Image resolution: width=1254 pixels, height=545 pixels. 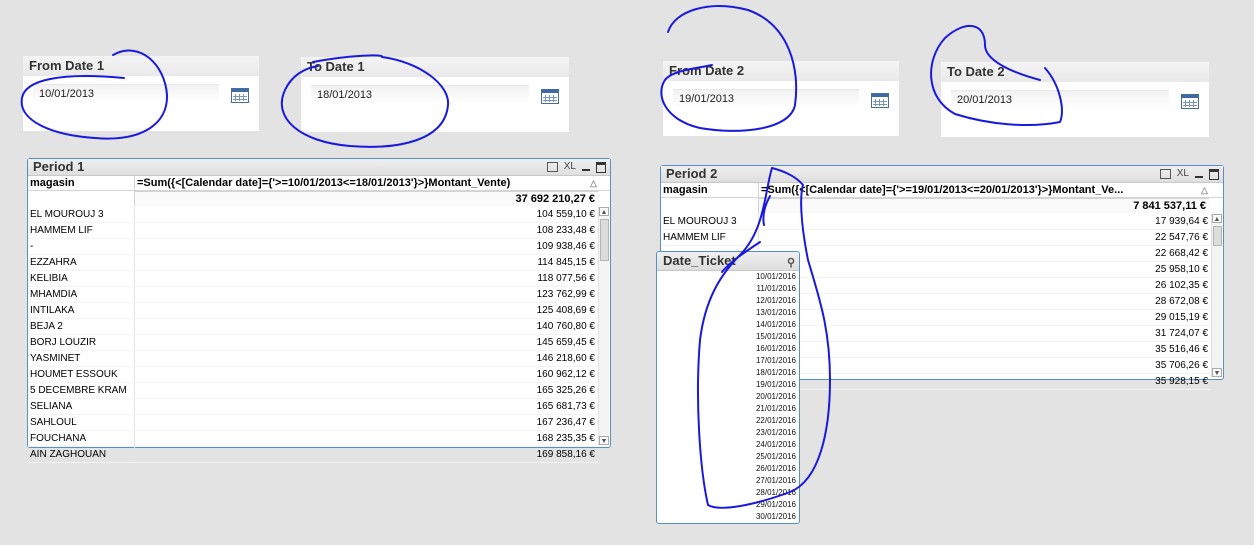 I want to click on row-amount: 146 218,60 €, so click(x=565, y=358).